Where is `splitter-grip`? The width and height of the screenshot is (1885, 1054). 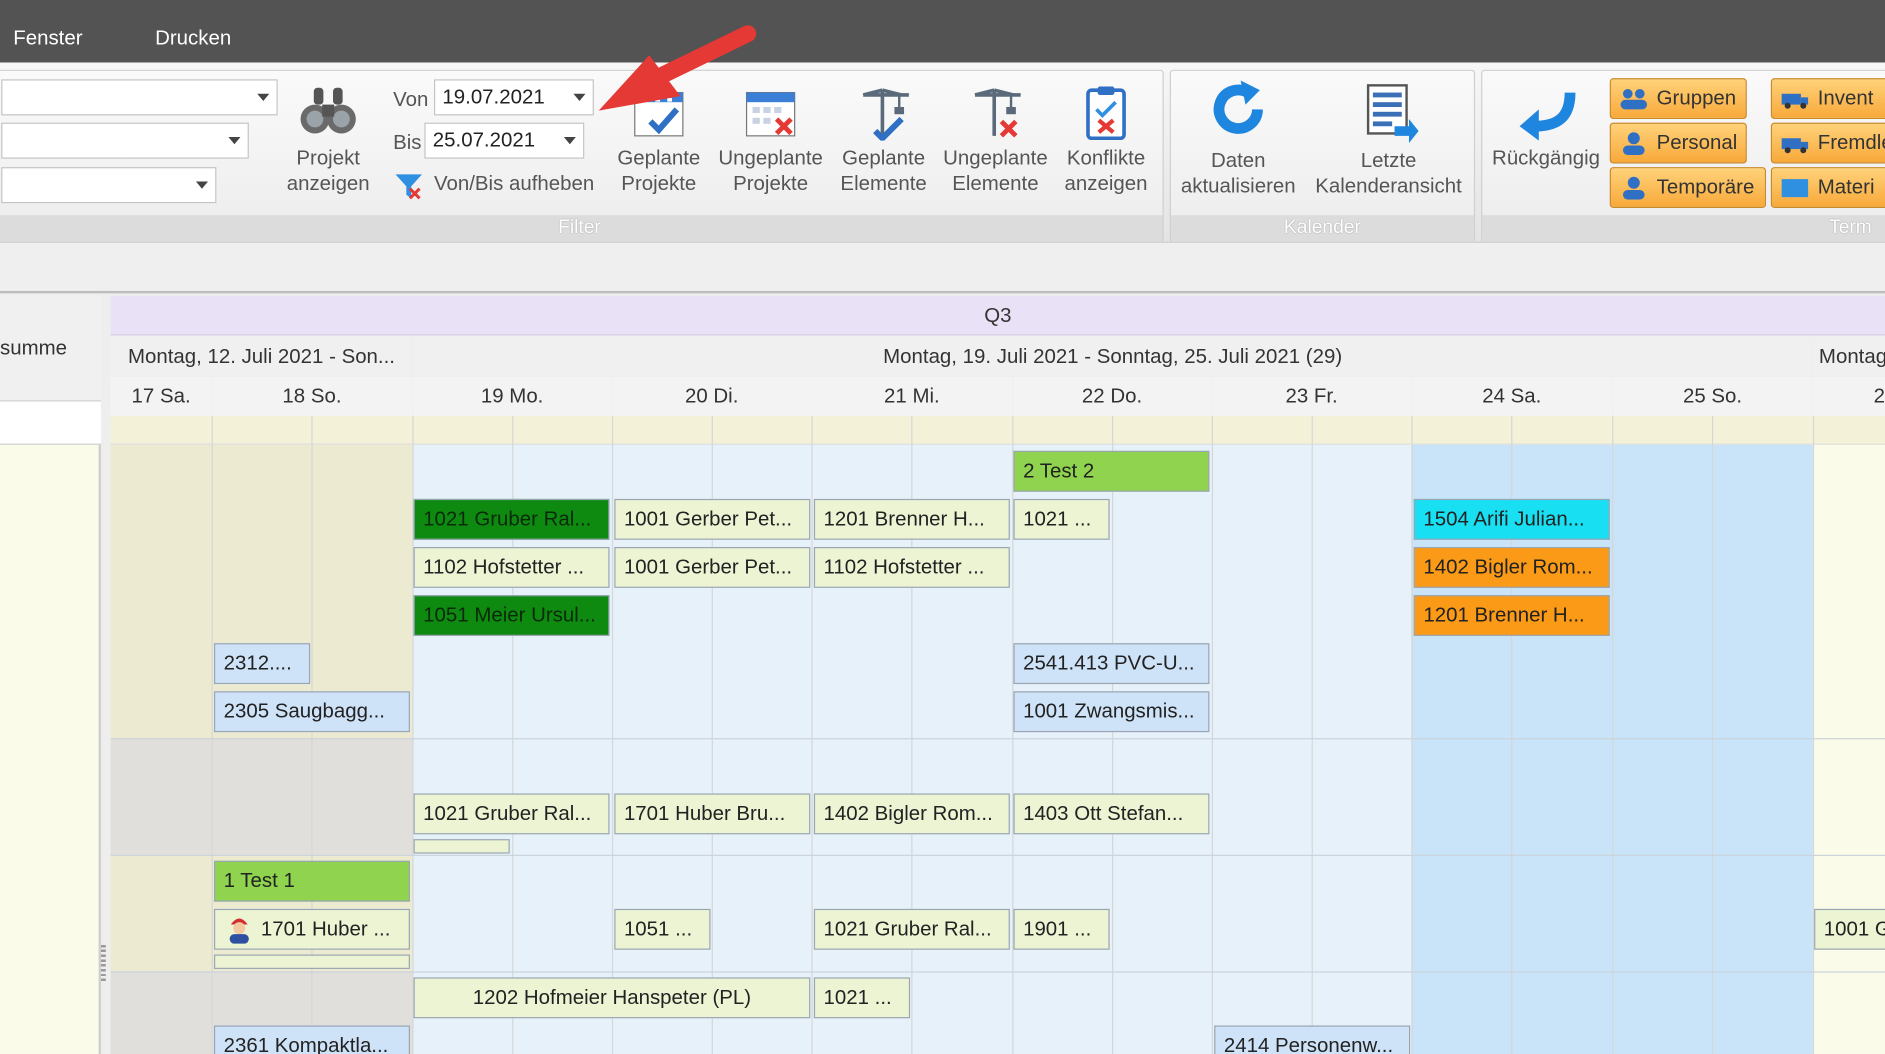 splitter-grip is located at coordinates (103, 962).